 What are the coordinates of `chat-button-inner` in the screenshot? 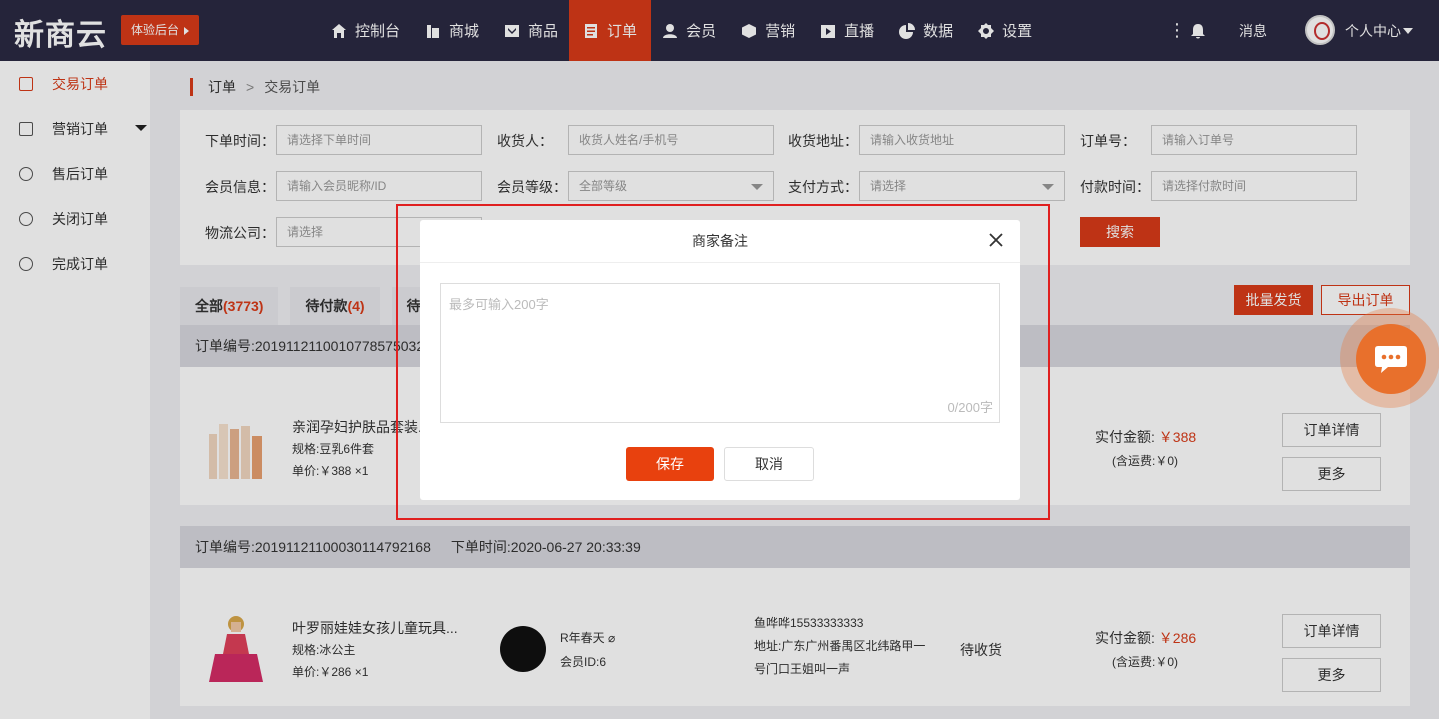 It's located at (1391, 359).